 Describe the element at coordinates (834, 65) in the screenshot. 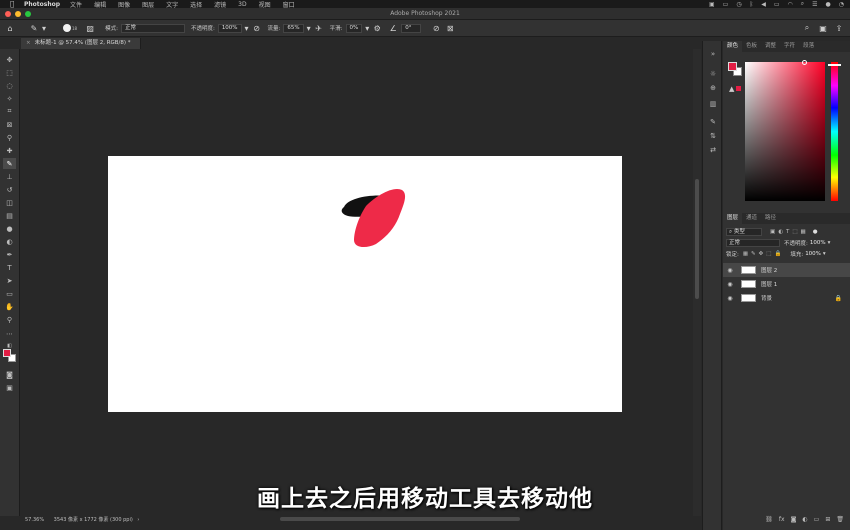

I see `hue-slider-marker` at that location.